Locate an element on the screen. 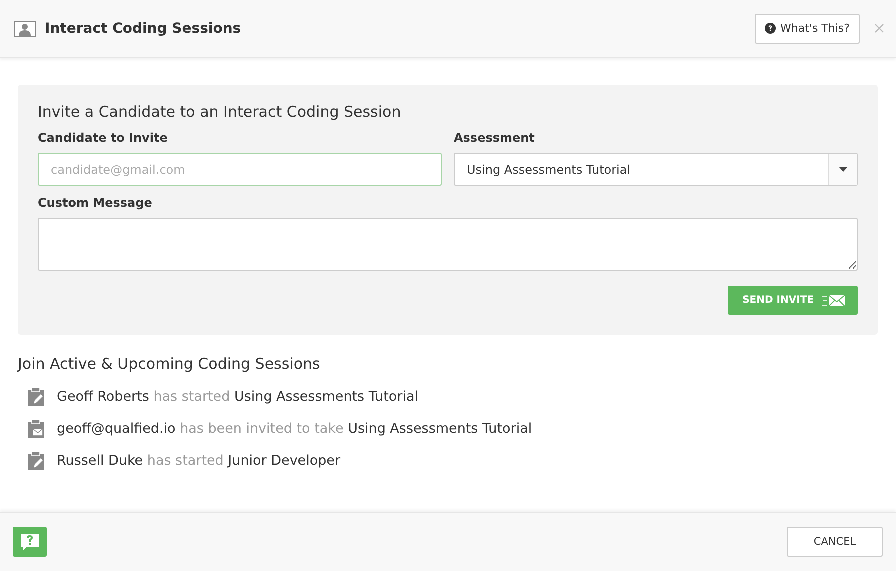 Image resolution: width=896 pixels, height=571 pixels. session-entry: Geoff Roberts has started Using Assessments Tutorial is located at coordinates (237, 397).